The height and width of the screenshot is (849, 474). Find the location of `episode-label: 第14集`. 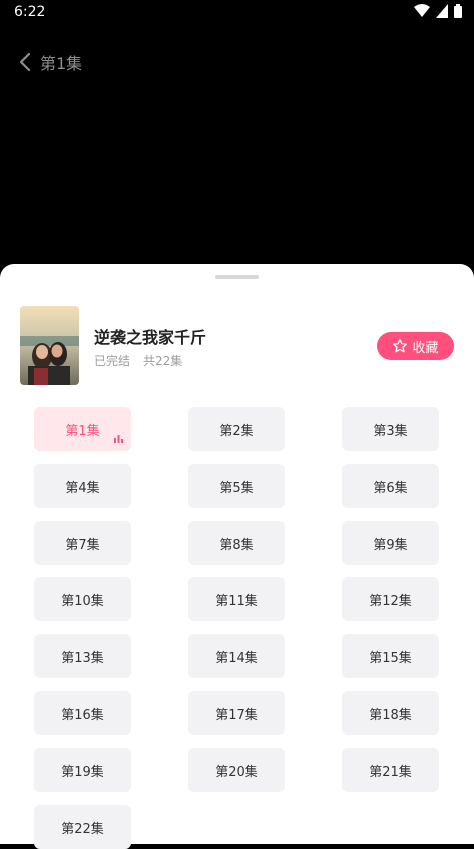

episode-label: 第14集 is located at coordinates (236, 658).